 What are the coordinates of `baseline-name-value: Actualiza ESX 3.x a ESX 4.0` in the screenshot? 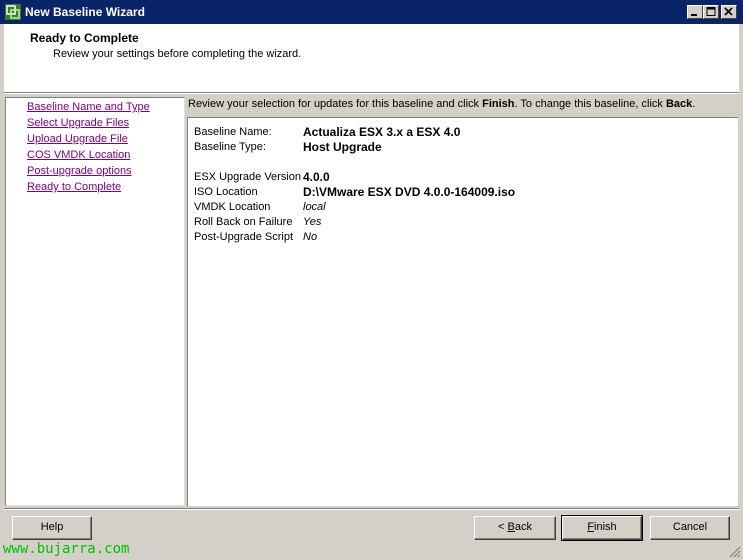 It's located at (382, 132).